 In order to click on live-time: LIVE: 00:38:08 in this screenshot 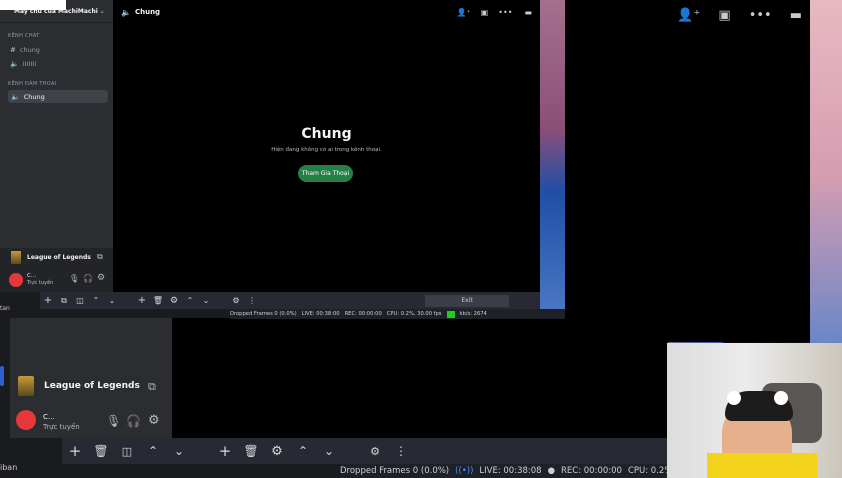, I will do `click(510, 471)`.